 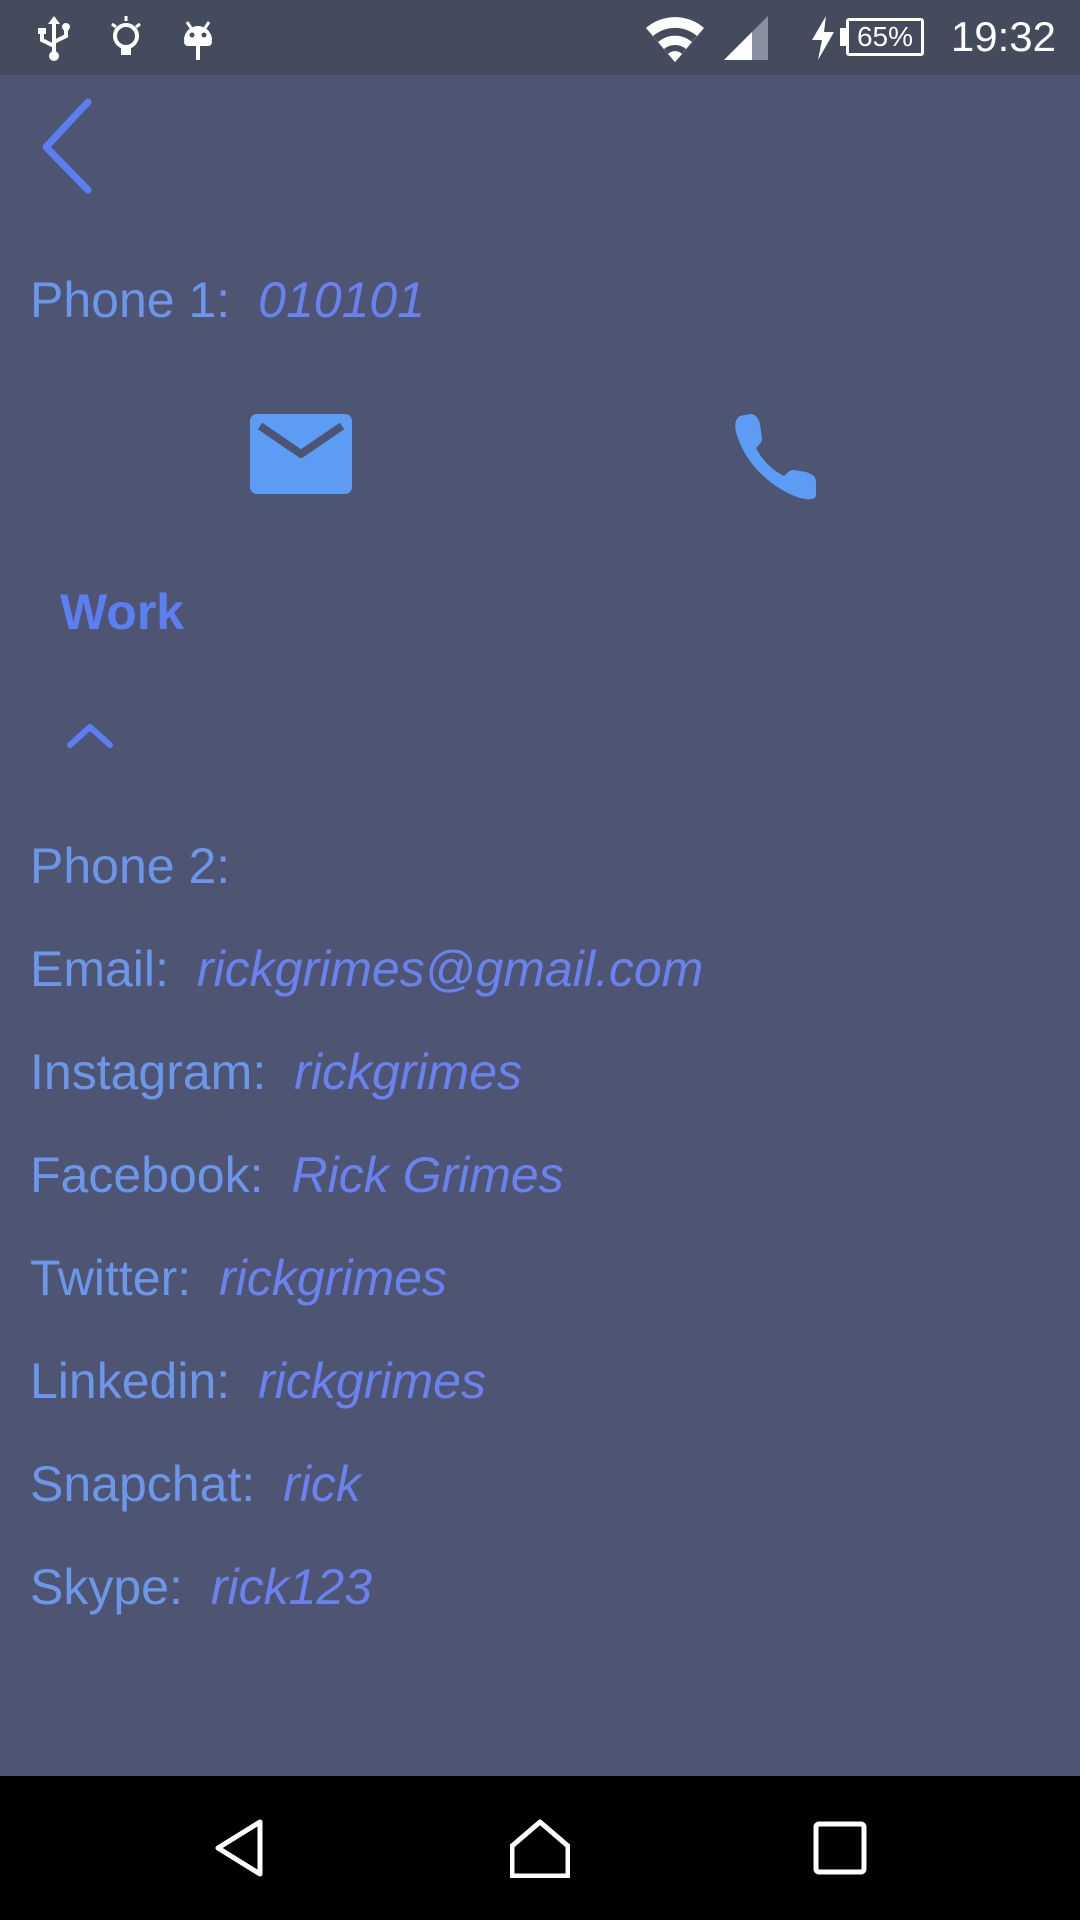 I want to click on field-label: Email:, so click(x=99, y=969).